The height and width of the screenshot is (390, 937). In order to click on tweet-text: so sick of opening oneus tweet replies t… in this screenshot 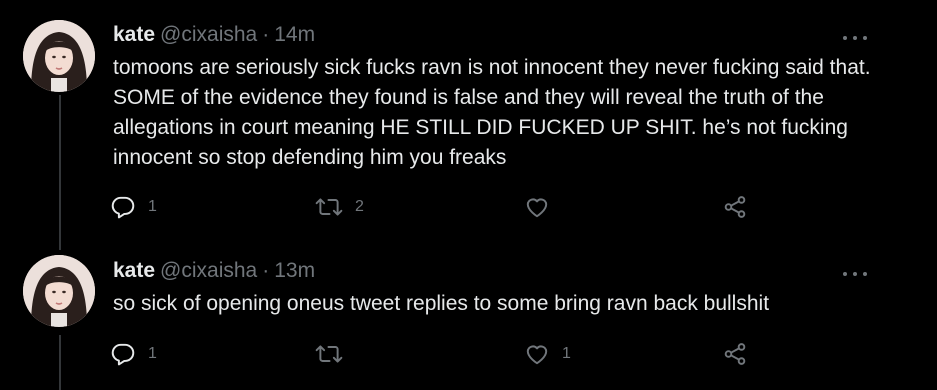, I will do `click(441, 303)`.